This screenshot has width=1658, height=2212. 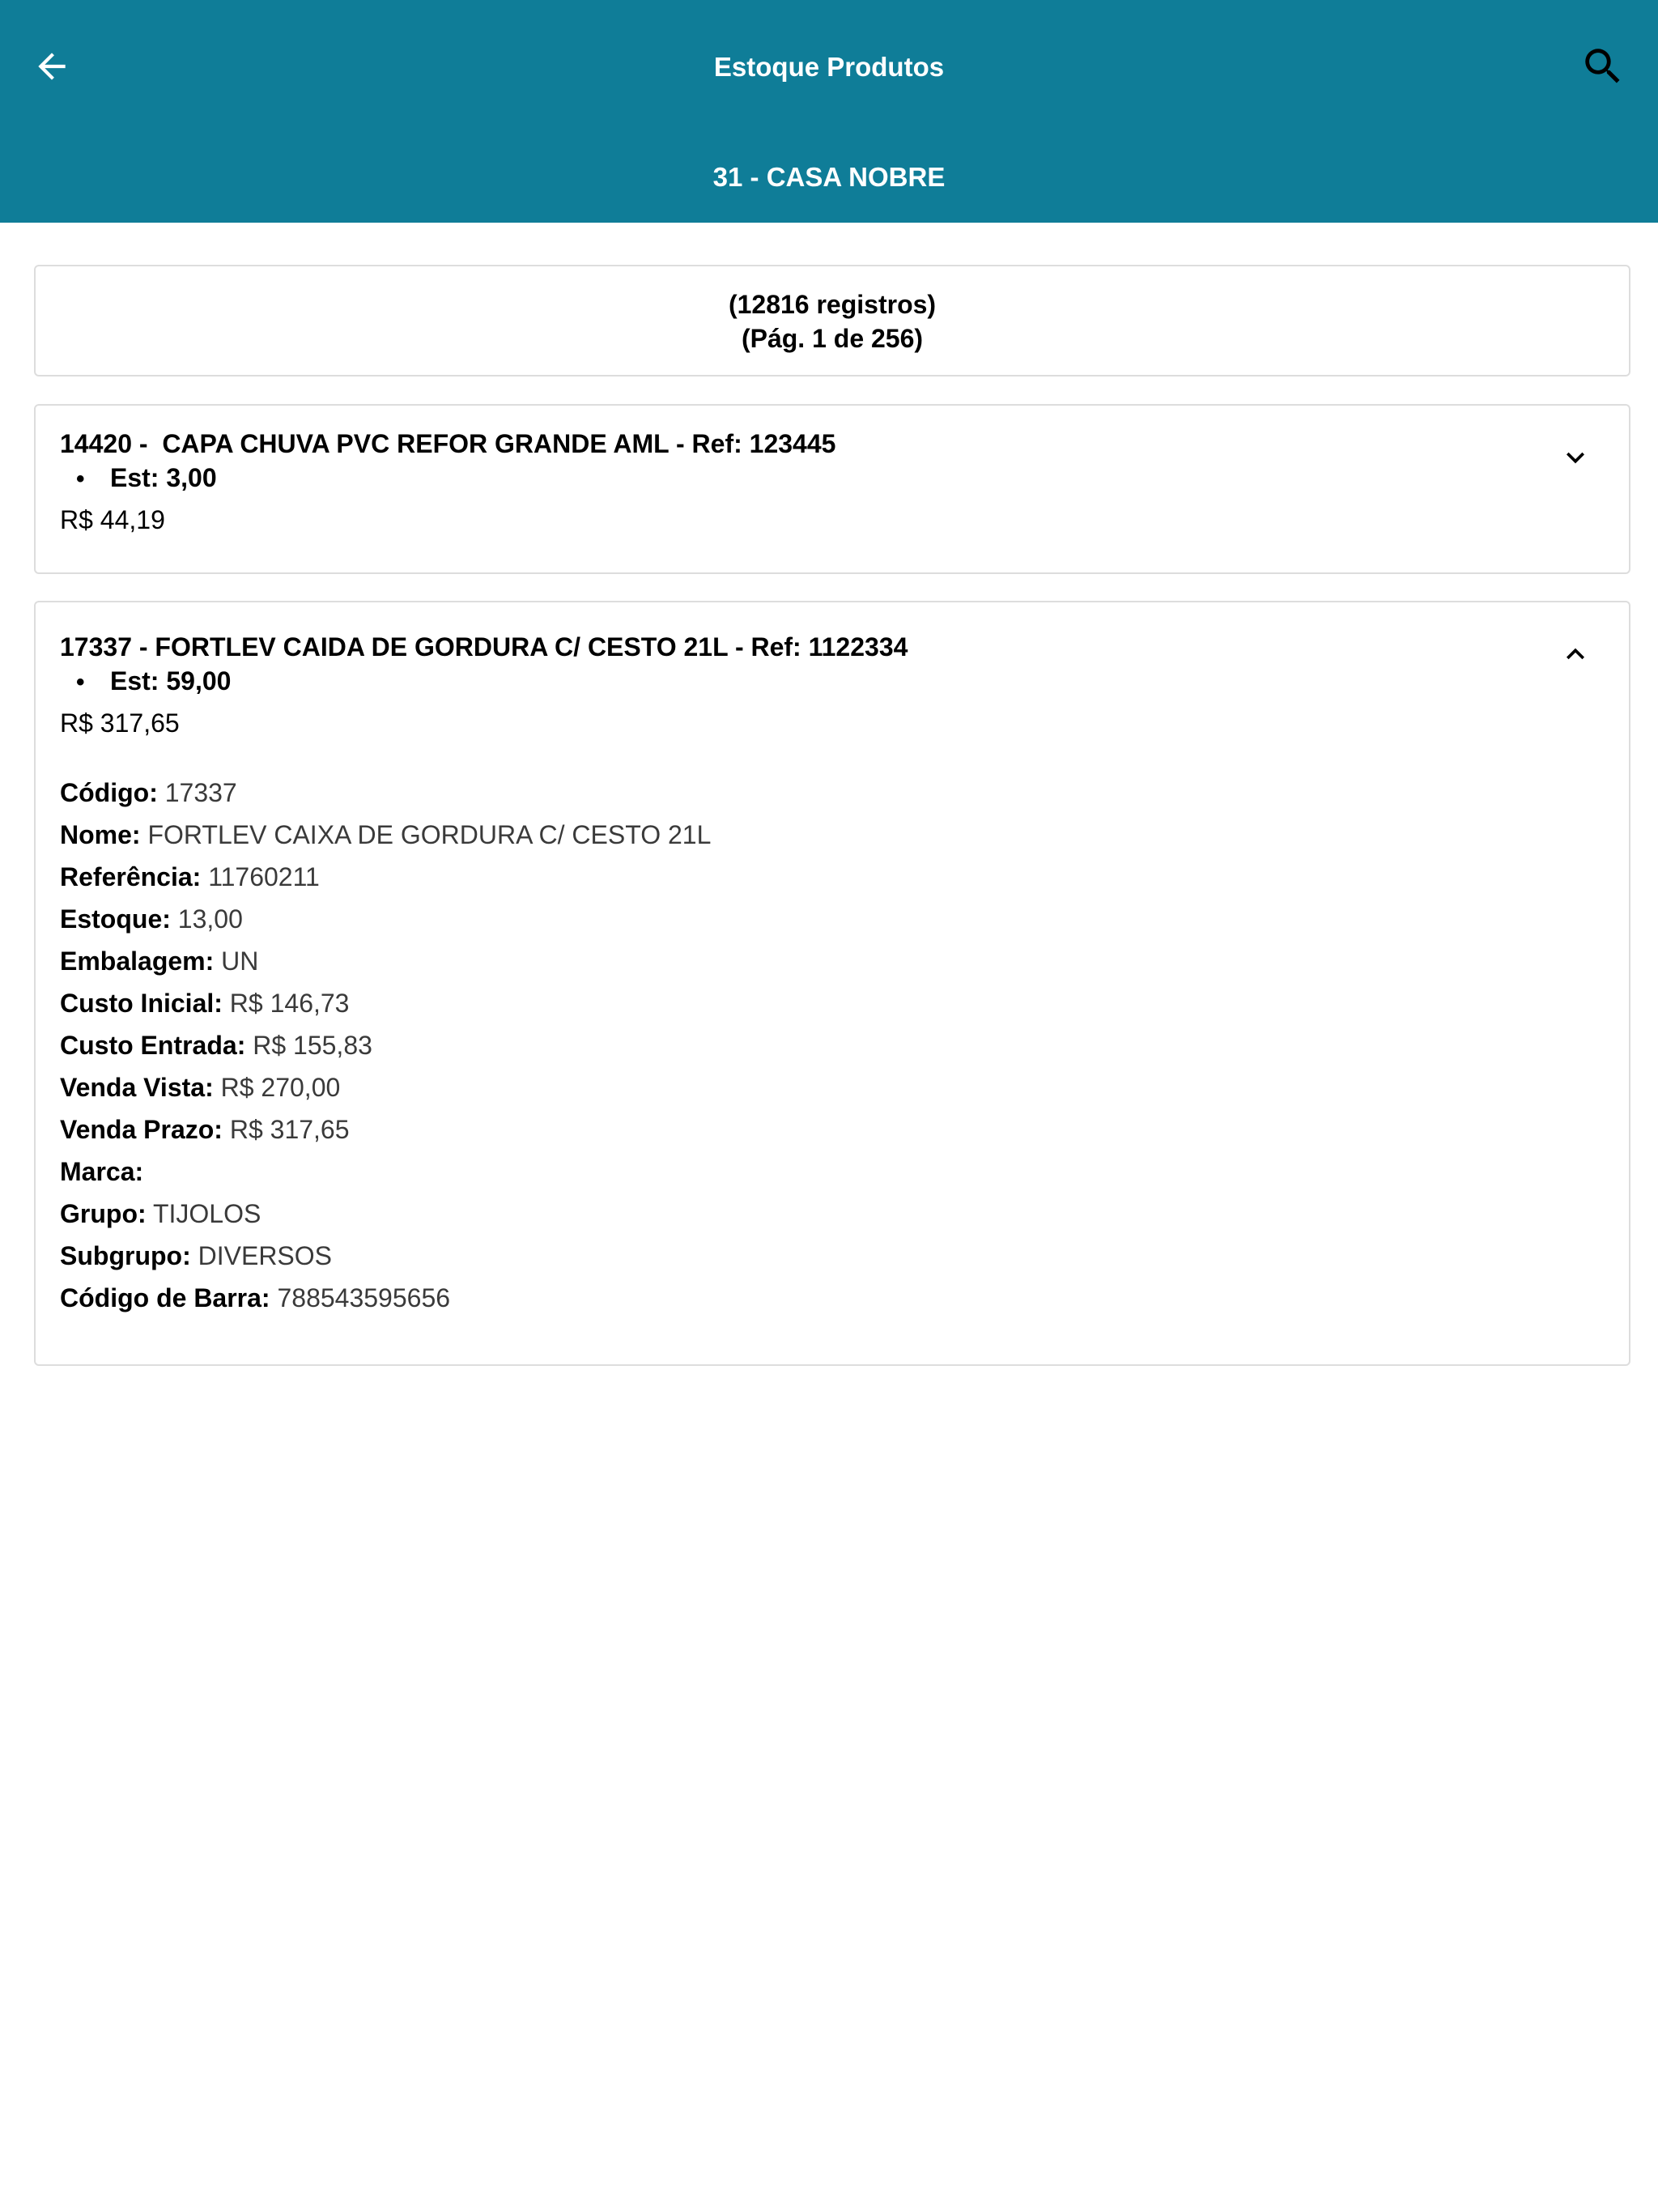 I want to click on search-button, so click(x=1603, y=66).